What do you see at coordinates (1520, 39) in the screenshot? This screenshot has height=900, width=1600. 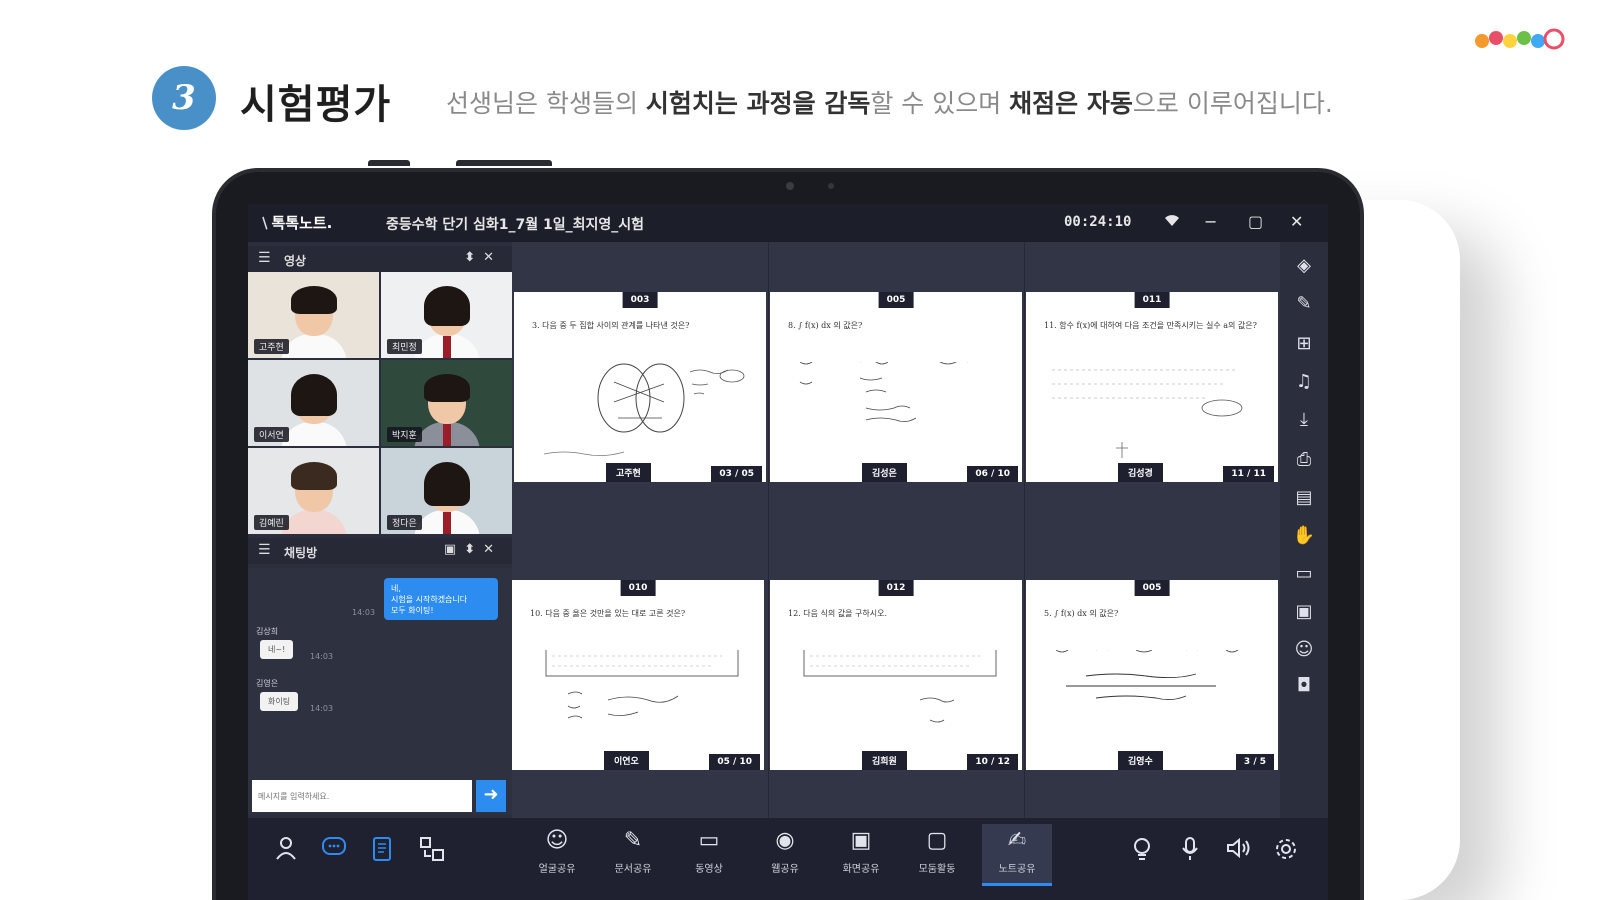 I see `brand-logo` at bounding box center [1520, 39].